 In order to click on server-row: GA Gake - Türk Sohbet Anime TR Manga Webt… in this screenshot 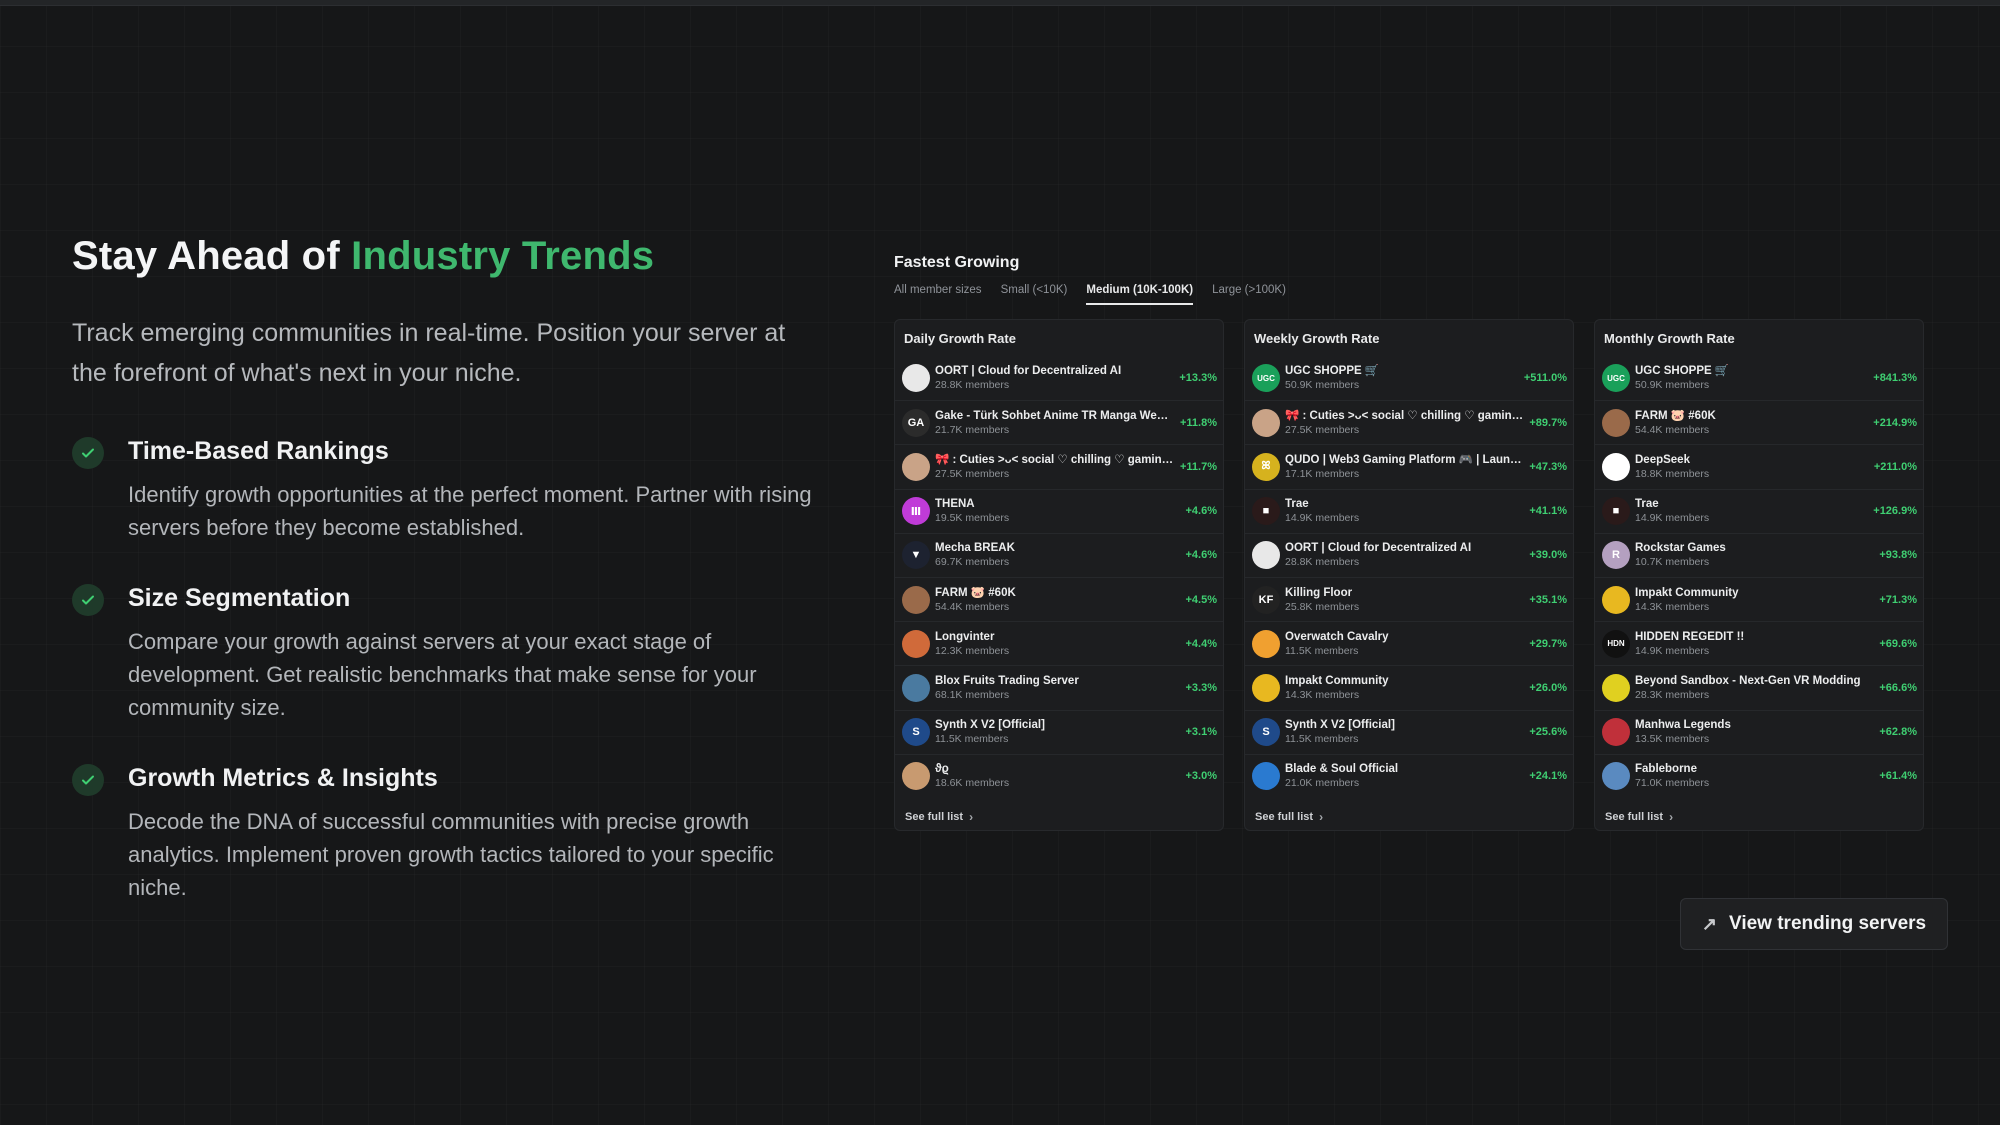, I will do `click(1059, 422)`.